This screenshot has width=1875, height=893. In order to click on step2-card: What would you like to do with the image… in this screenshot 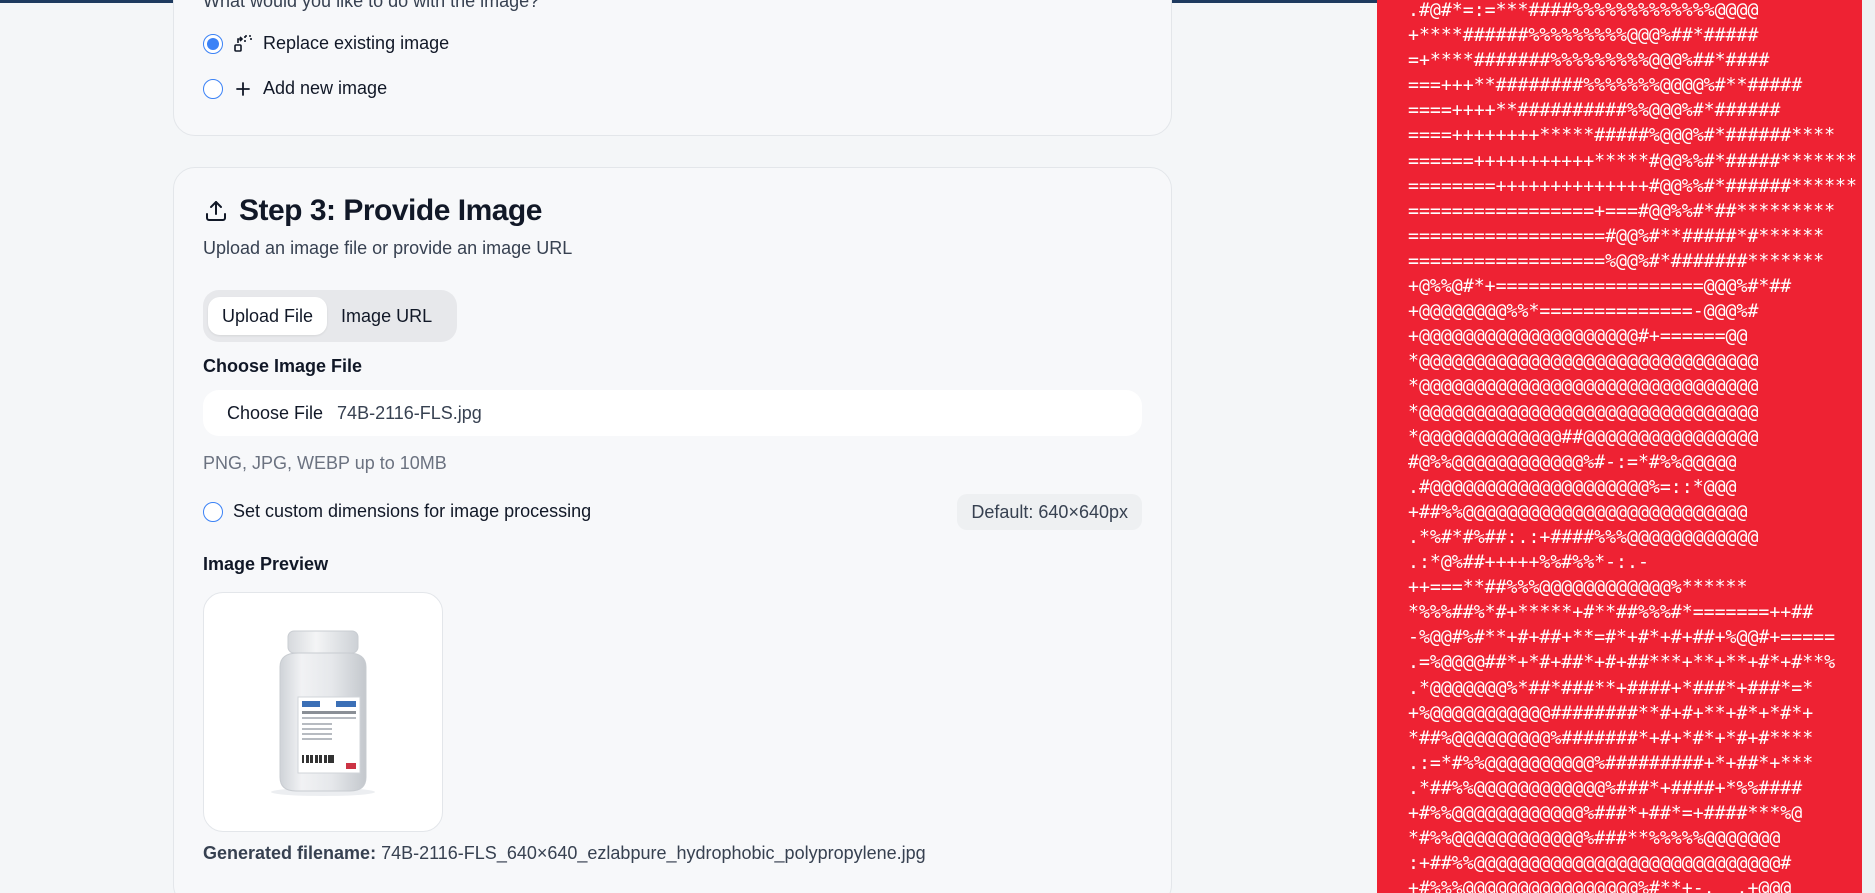, I will do `click(672, 68)`.